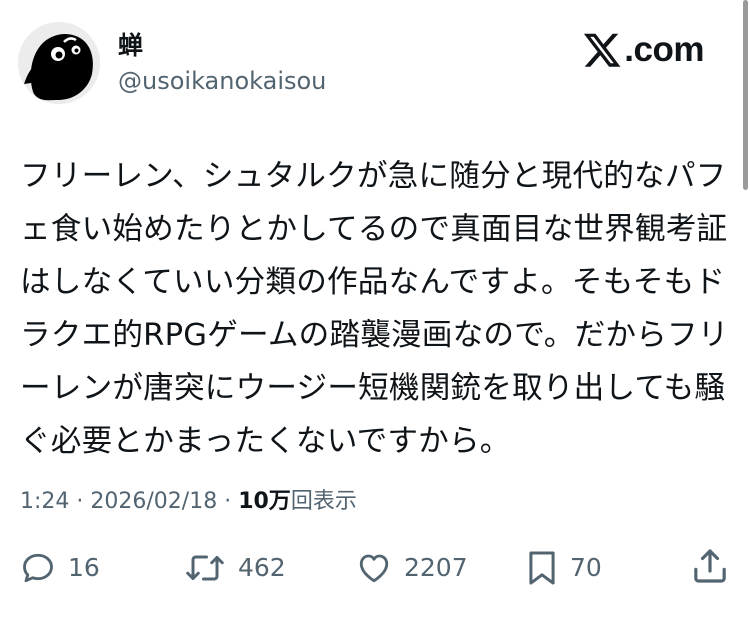  I want to click on ghost-avatar-icon, so click(59, 63).